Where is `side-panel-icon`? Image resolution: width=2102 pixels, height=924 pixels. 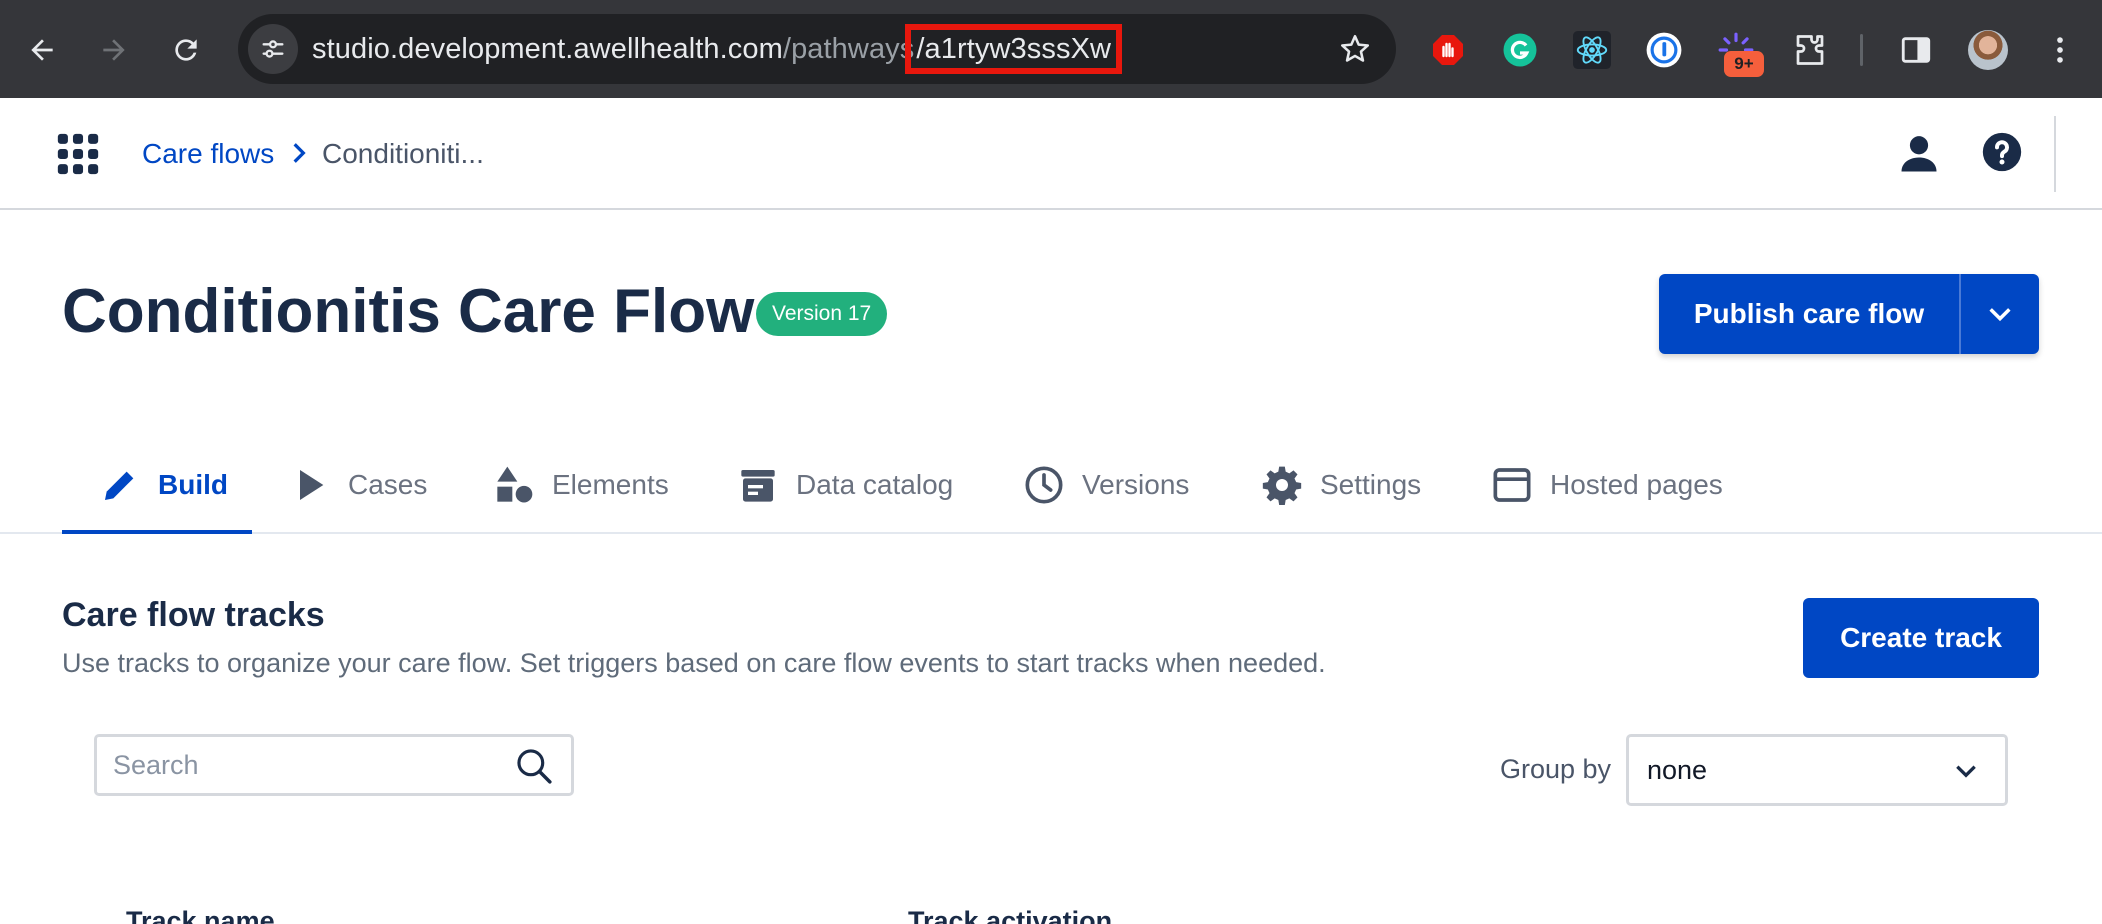 side-panel-icon is located at coordinates (1916, 50).